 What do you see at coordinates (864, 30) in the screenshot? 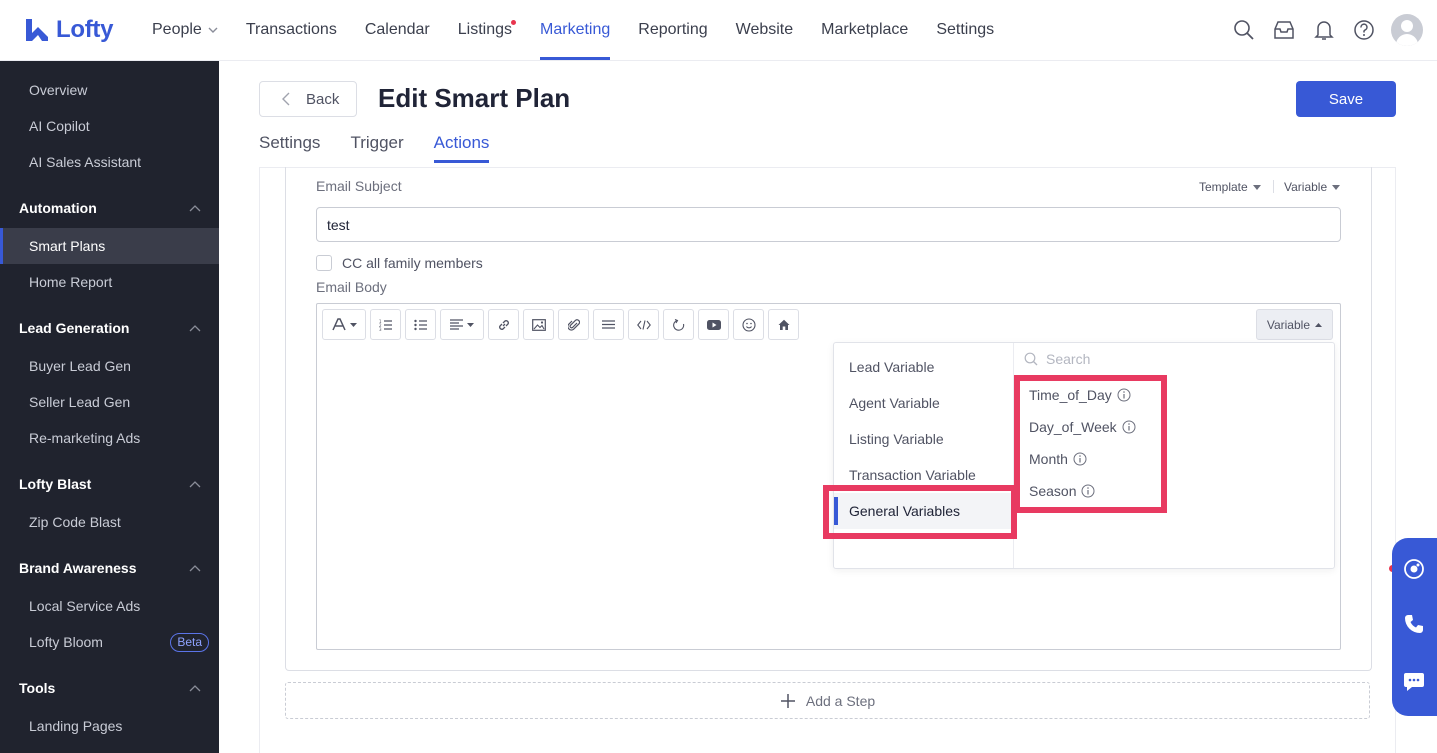
I see `nav-marketplace: Marketplace` at bounding box center [864, 30].